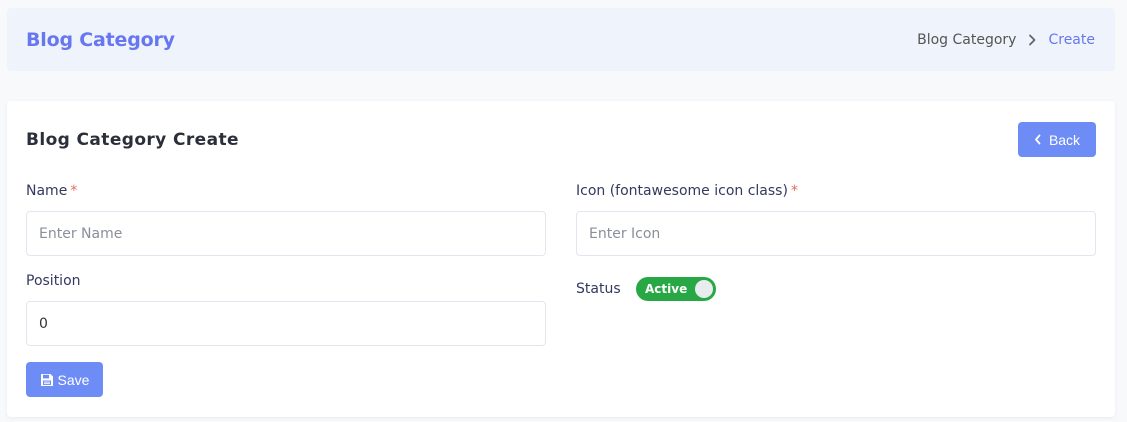 The width and height of the screenshot is (1127, 422). Describe the element at coordinates (836, 233) in the screenshot. I see `icon-input` at that location.